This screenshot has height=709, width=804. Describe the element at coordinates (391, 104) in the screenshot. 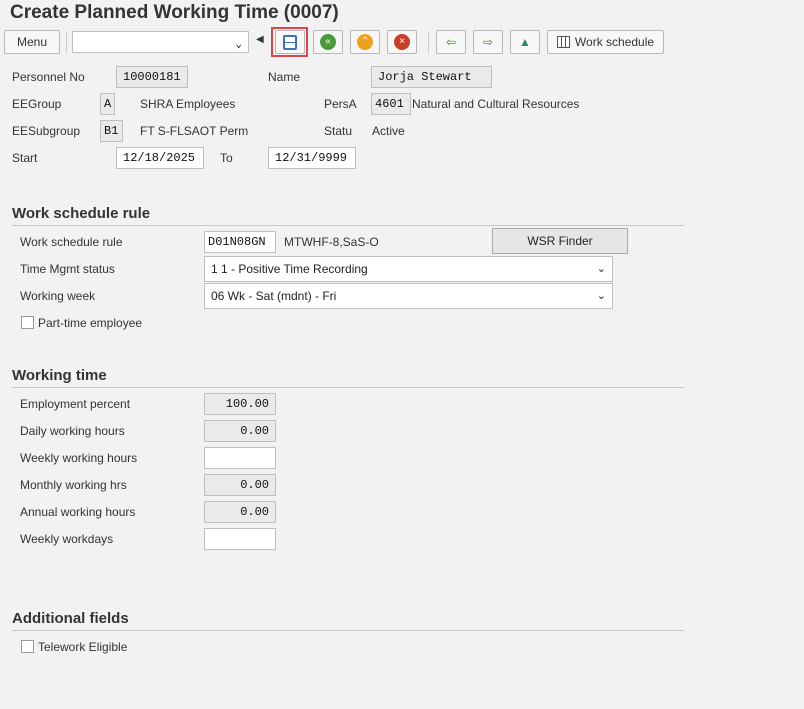

I see `persa-field: 4601` at that location.